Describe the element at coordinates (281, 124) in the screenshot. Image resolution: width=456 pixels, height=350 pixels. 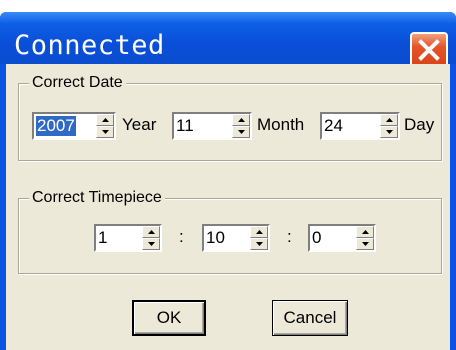
I see `month-label: Month` at that location.